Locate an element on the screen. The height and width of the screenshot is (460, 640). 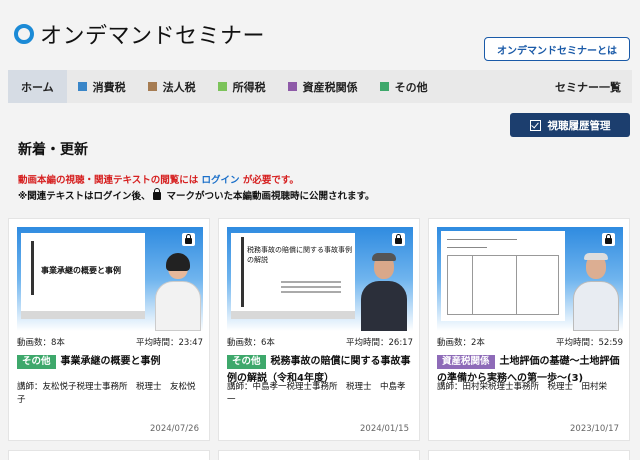
main-nav: ホーム 消費税 法人税 所得税 資産税関係 その他 セミナー一覧 is located at coordinates (320, 86).